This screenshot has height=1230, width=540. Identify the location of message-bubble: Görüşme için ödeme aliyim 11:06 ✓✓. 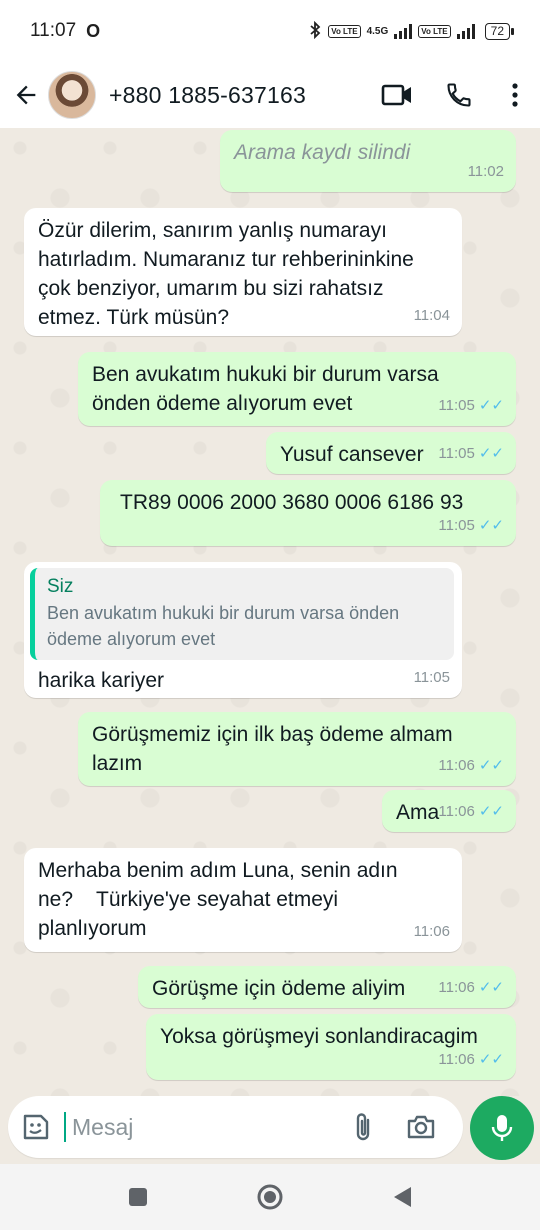
(327, 987).